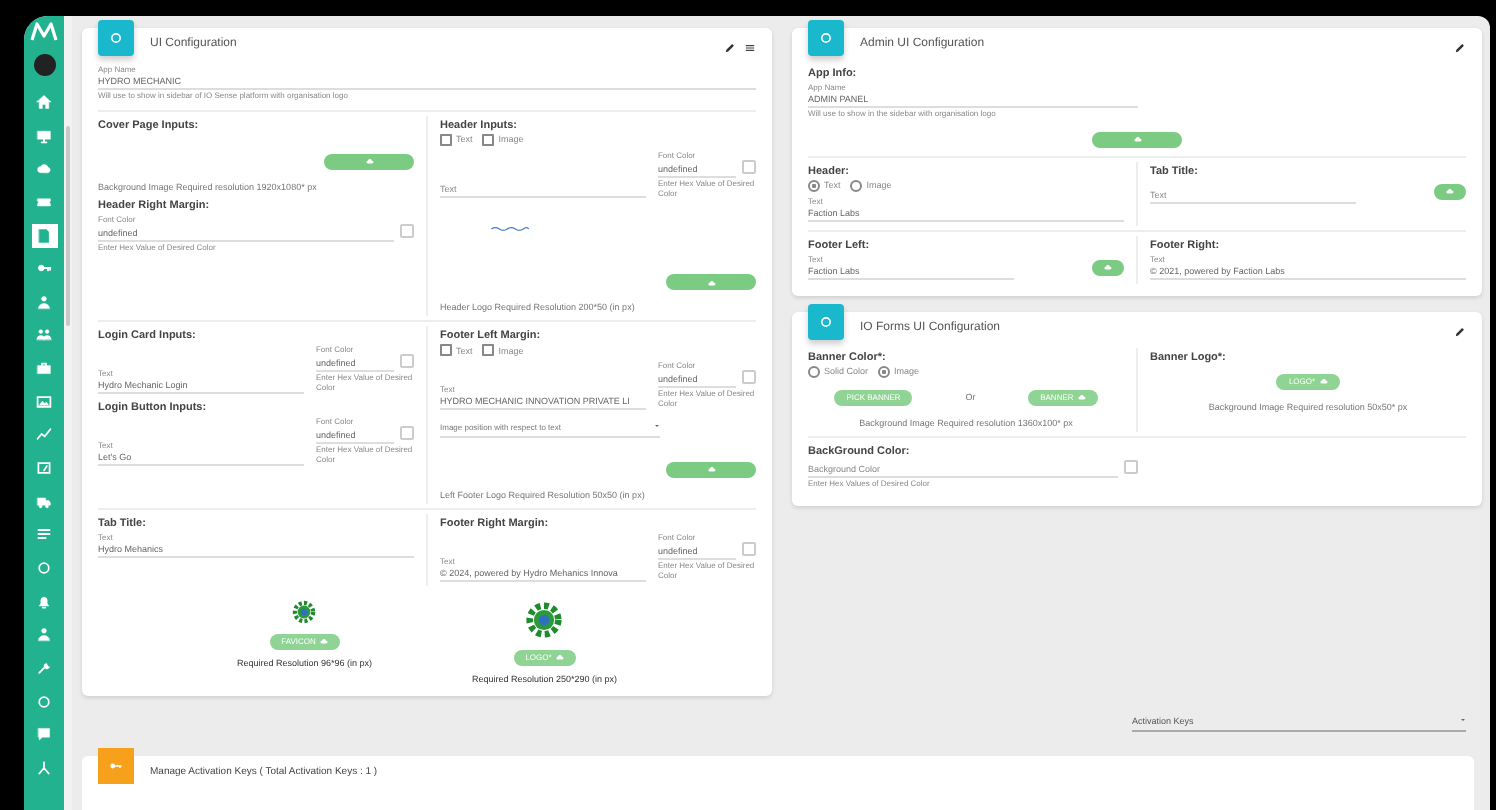 This screenshot has width=1496, height=810. Describe the element at coordinates (44, 734) in the screenshot. I see `chat-icon` at that location.